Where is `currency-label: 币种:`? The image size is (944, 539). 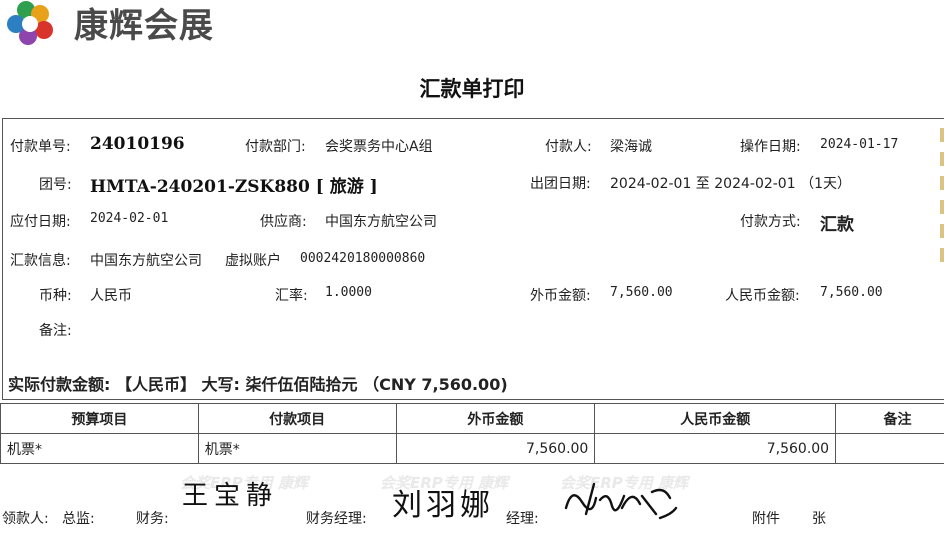
currency-label: 币种: is located at coordinates (55, 296).